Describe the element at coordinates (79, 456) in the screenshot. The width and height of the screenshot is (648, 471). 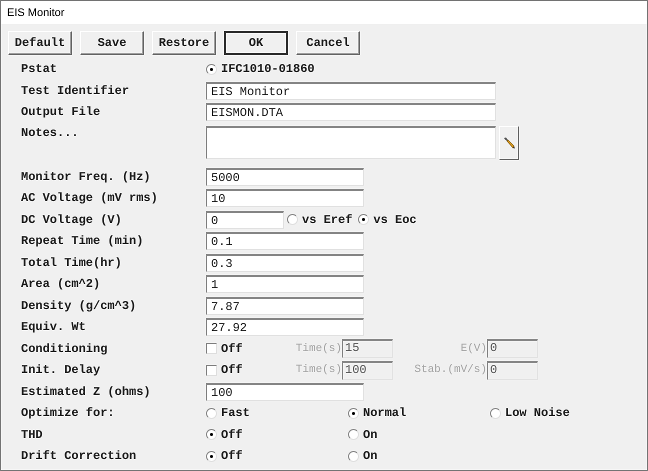
I see `field-label: Drift Correction` at that location.